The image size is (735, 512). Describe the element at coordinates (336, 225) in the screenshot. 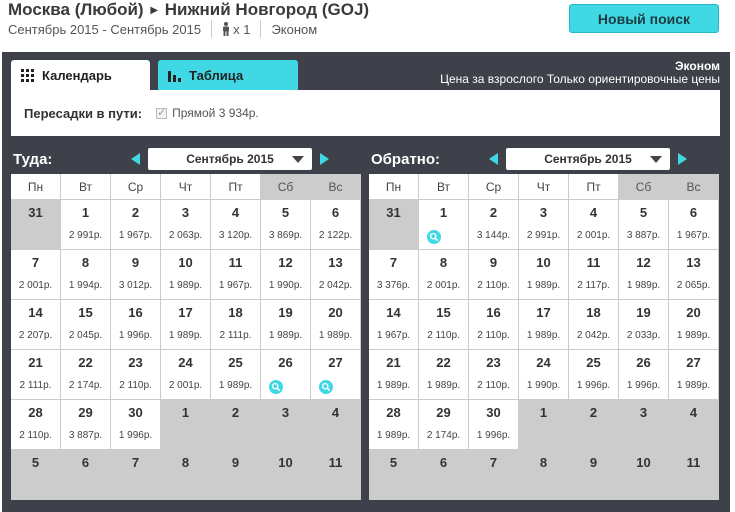

I see `calendar-day: 6 2 122р.` at that location.